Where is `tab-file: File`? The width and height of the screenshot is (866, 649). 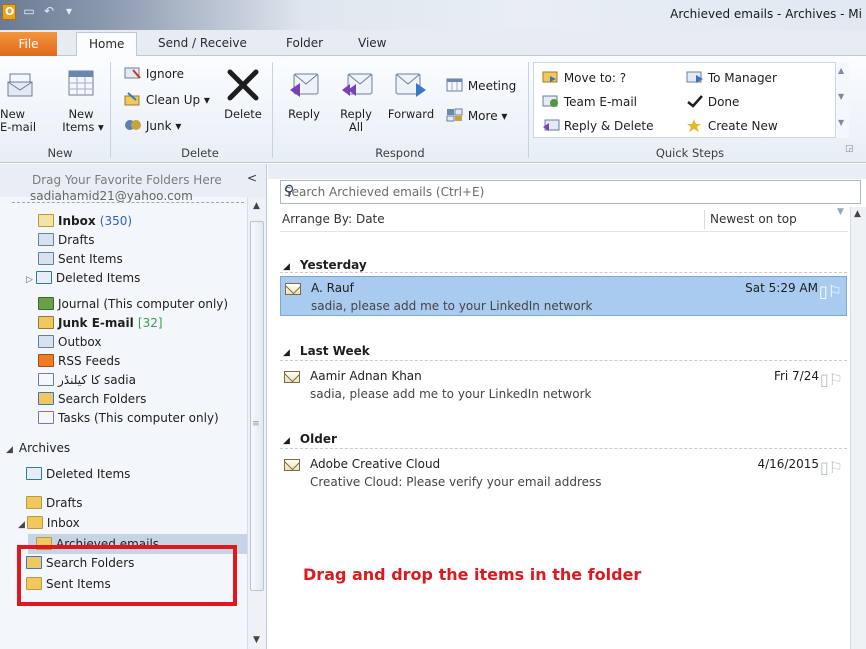
tab-file: File is located at coordinates (28, 44).